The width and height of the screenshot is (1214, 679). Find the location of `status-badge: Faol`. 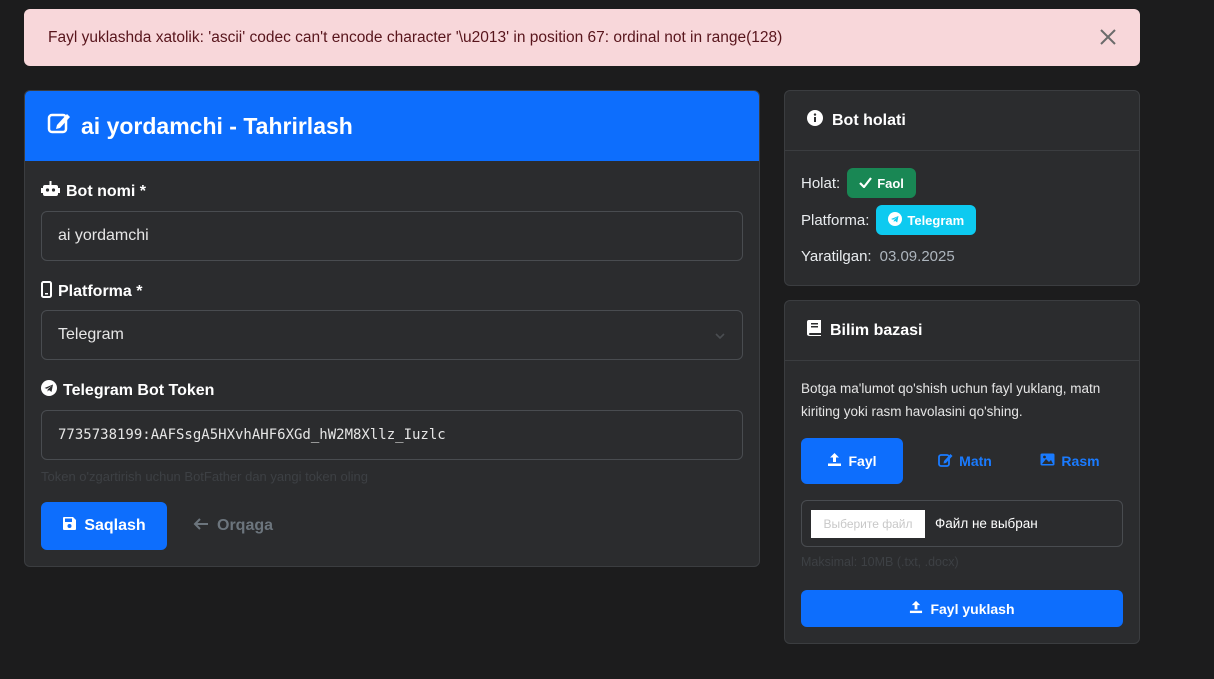

status-badge: Faol is located at coordinates (881, 183).